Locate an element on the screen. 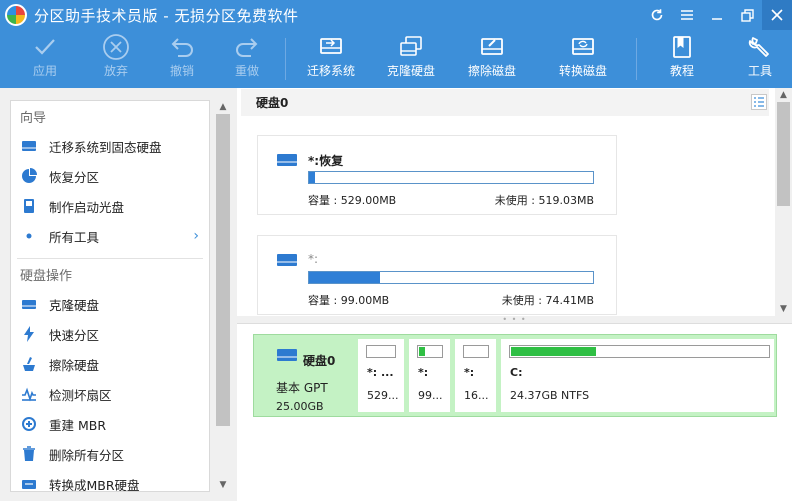 The image size is (792, 501). sidebar-scrollbar: ▲ ▼ is located at coordinates (223, 296).